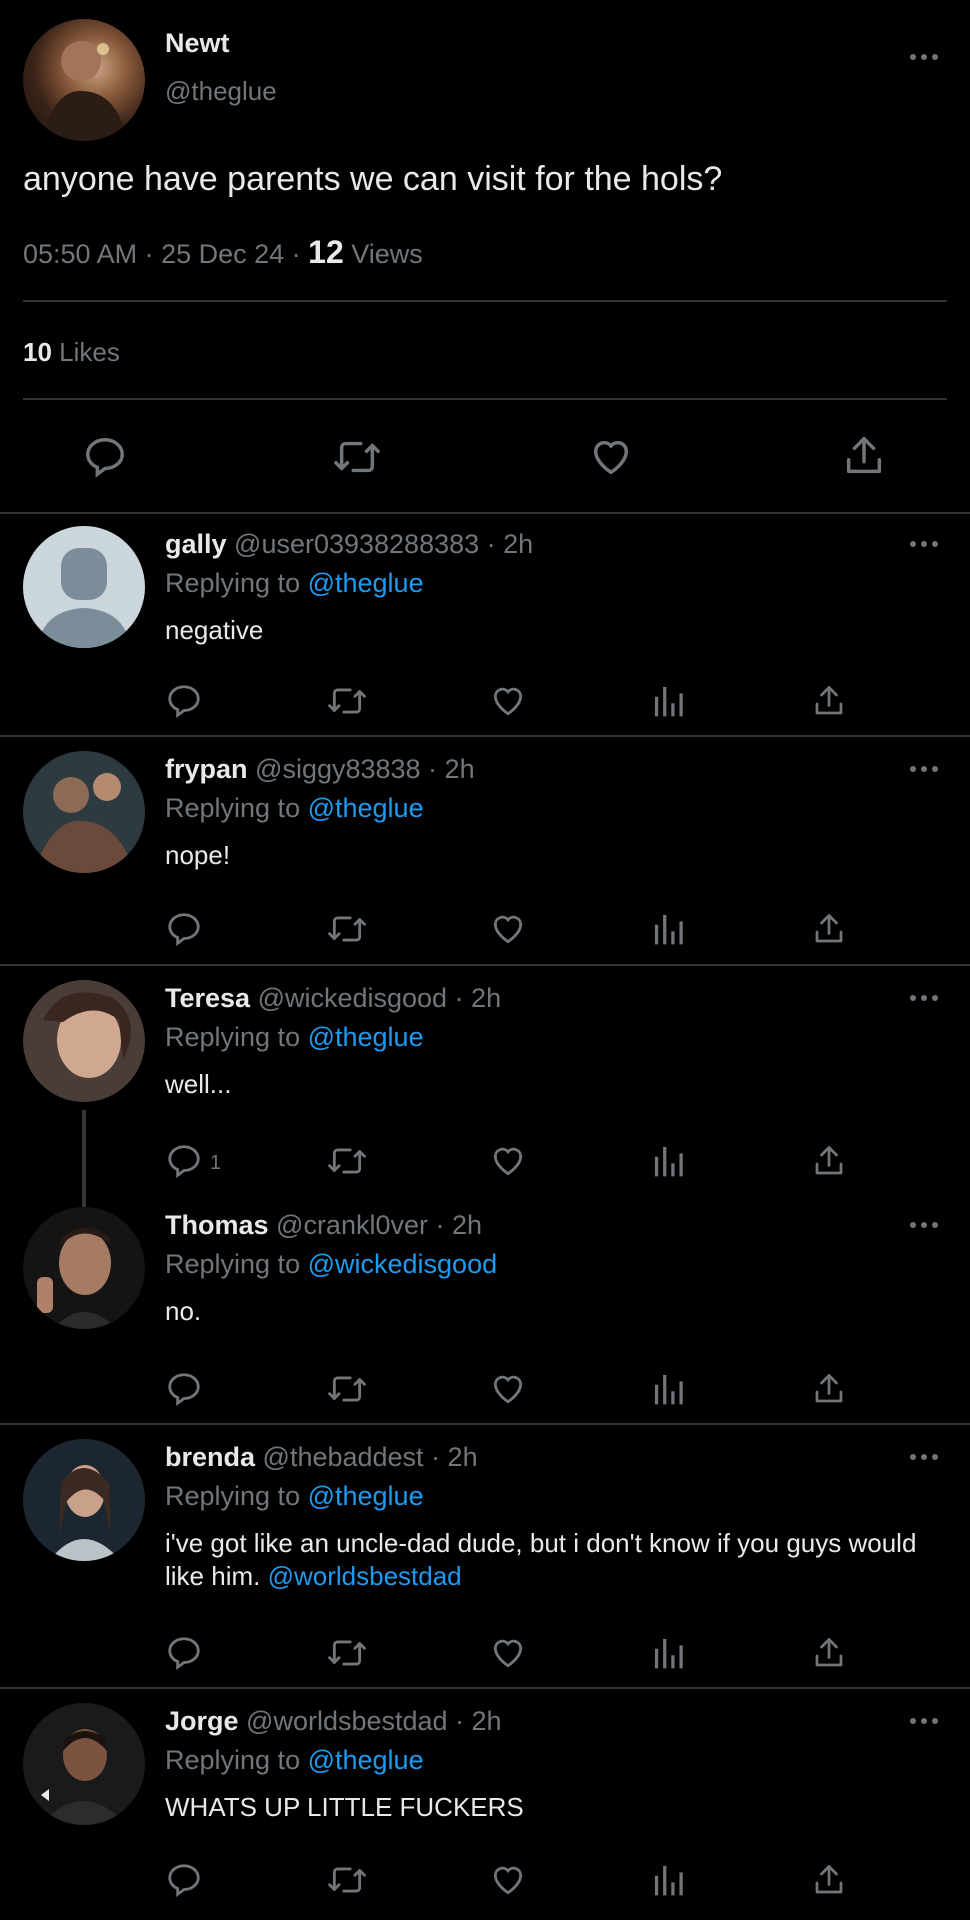  Describe the element at coordinates (198, 855) in the screenshot. I see `reply-text-body: nope!` at that location.